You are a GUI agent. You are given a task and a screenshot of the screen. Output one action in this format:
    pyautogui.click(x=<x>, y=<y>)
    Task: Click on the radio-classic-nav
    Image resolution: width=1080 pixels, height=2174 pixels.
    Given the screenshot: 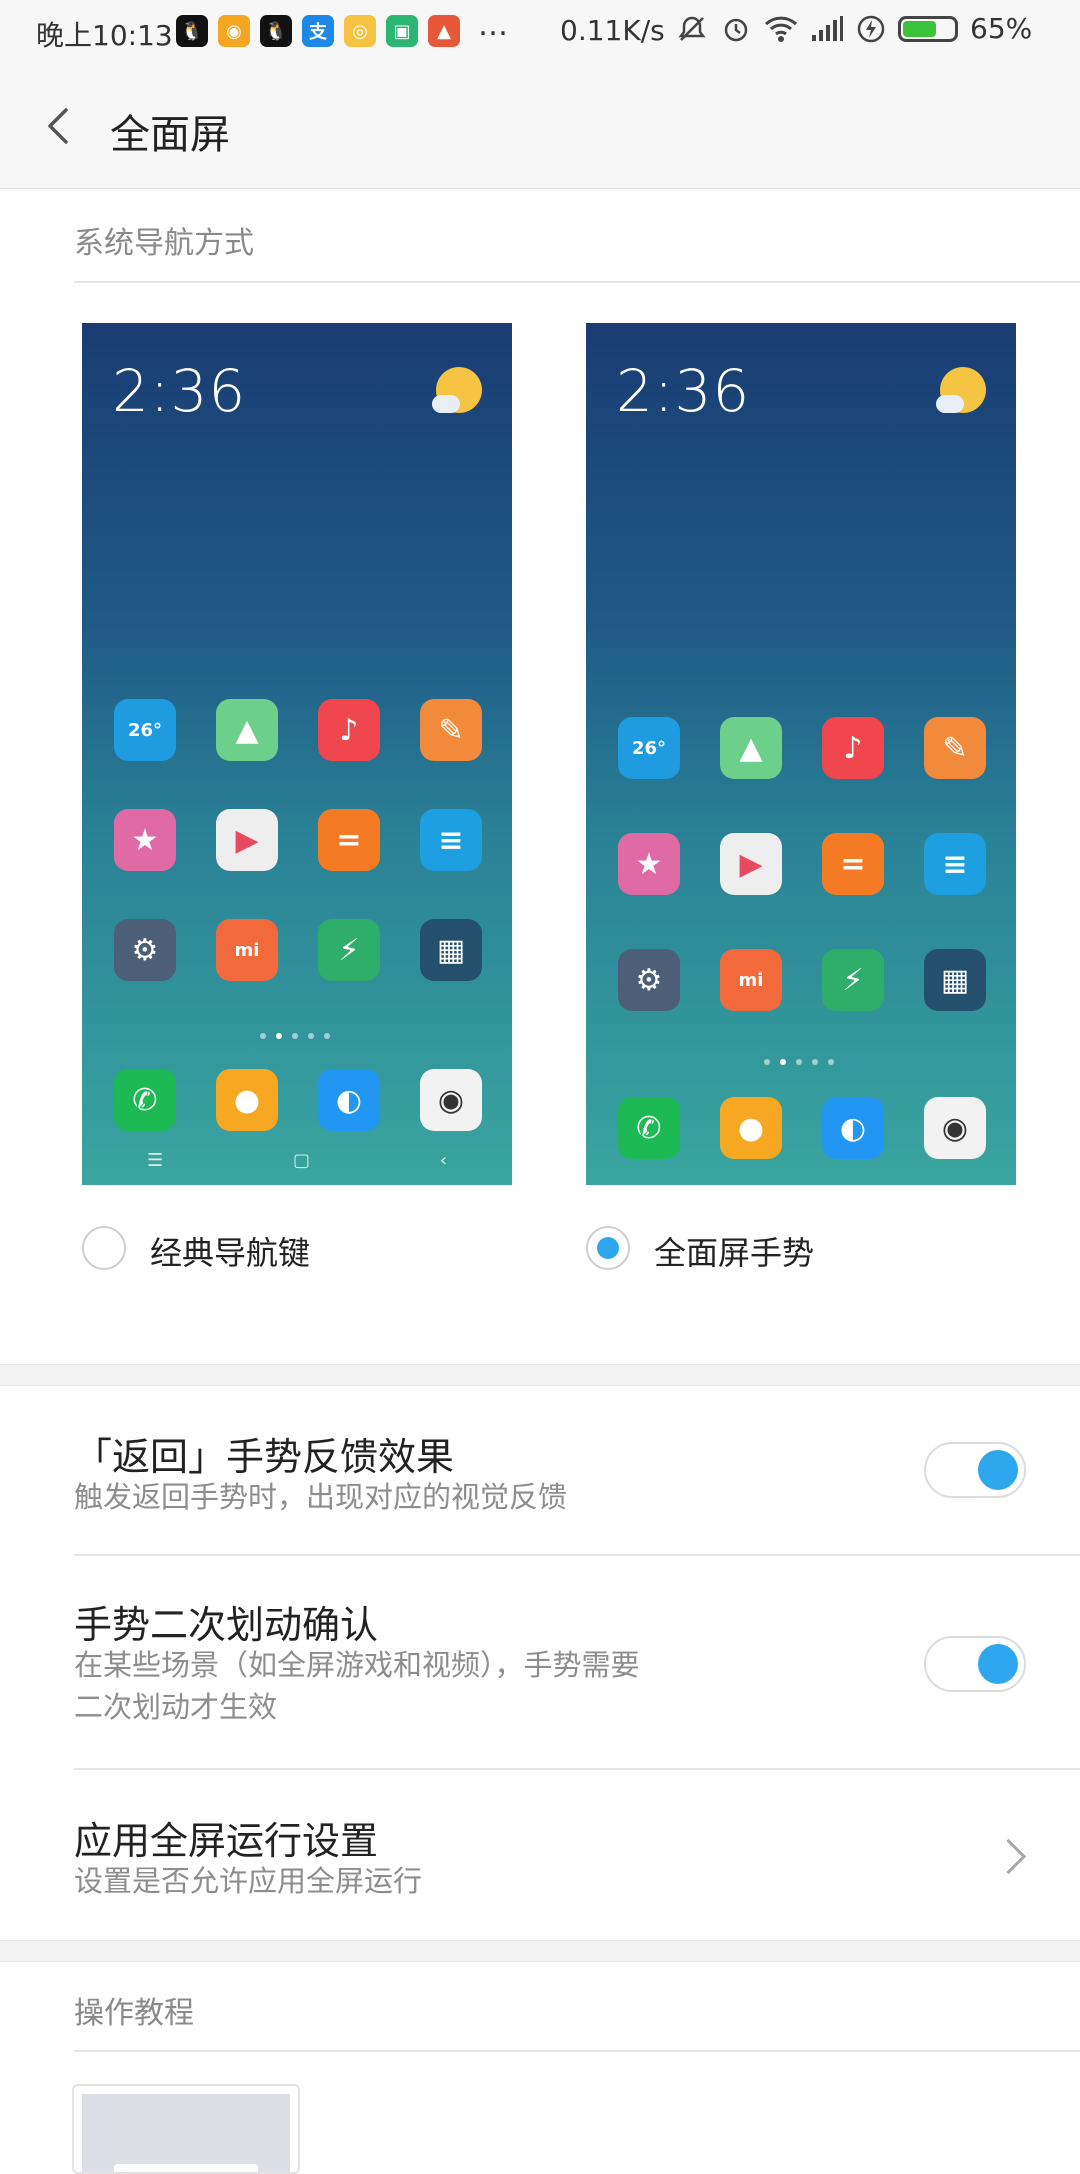 What is the action you would take?
    pyautogui.click(x=104, y=1248)
    